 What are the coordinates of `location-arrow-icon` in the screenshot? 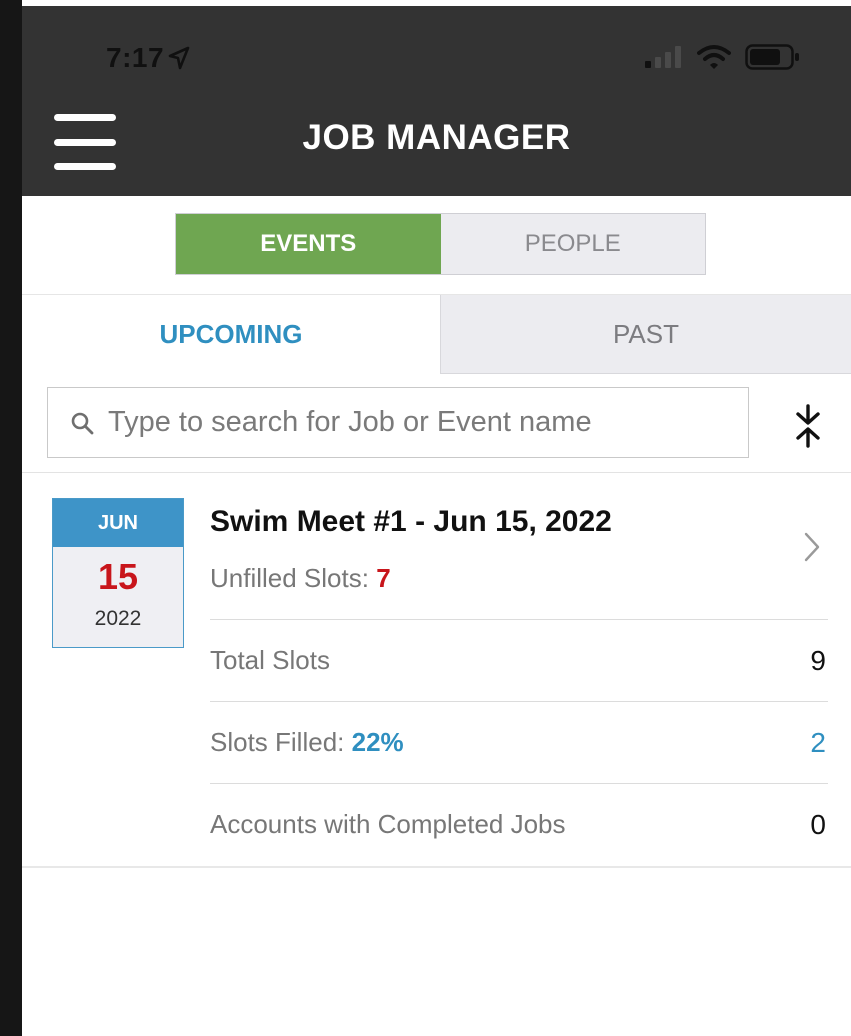 It's located at (179, 58).